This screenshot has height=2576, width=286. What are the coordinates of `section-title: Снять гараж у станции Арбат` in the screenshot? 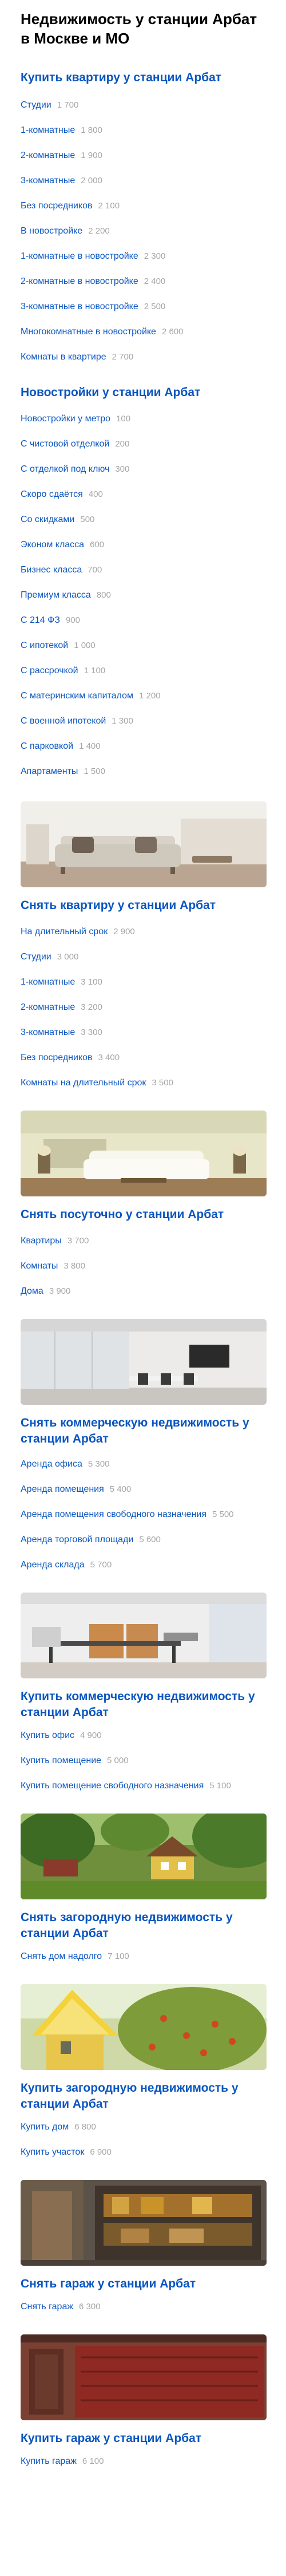 It's located at (143, 2284).